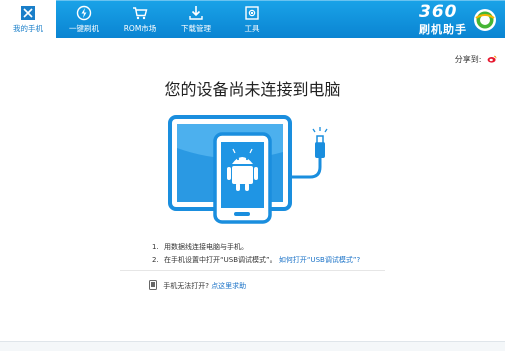 The width and height of the screenshot is (505, 351). I want to click on tab-label: 工具, so click(252, 28).